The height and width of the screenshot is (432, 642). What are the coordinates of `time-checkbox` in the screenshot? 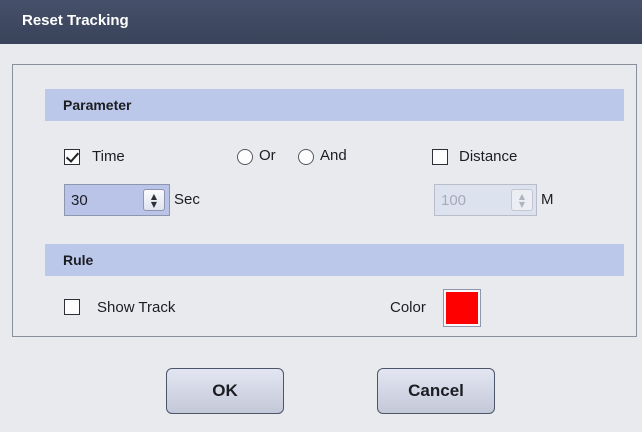 It's located at (72, 157).